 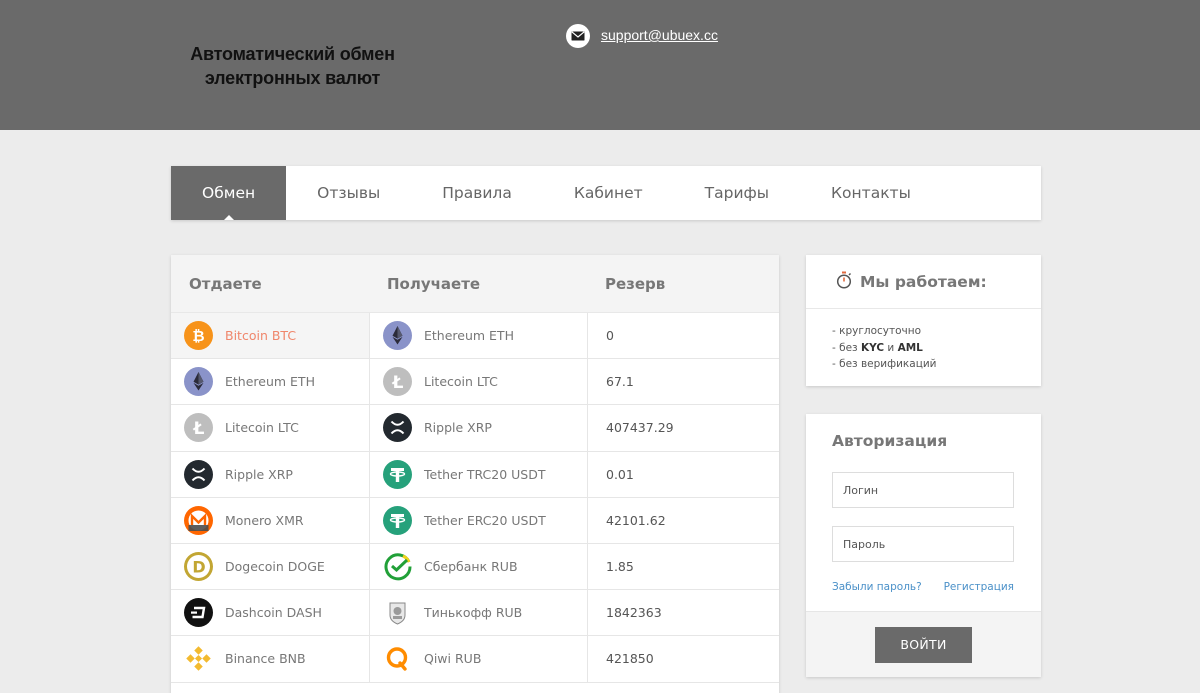 I want to click on exchange-row: D Dogecoin DOGE Сбербанк RUB 1.85, so click(x=475, y=567).